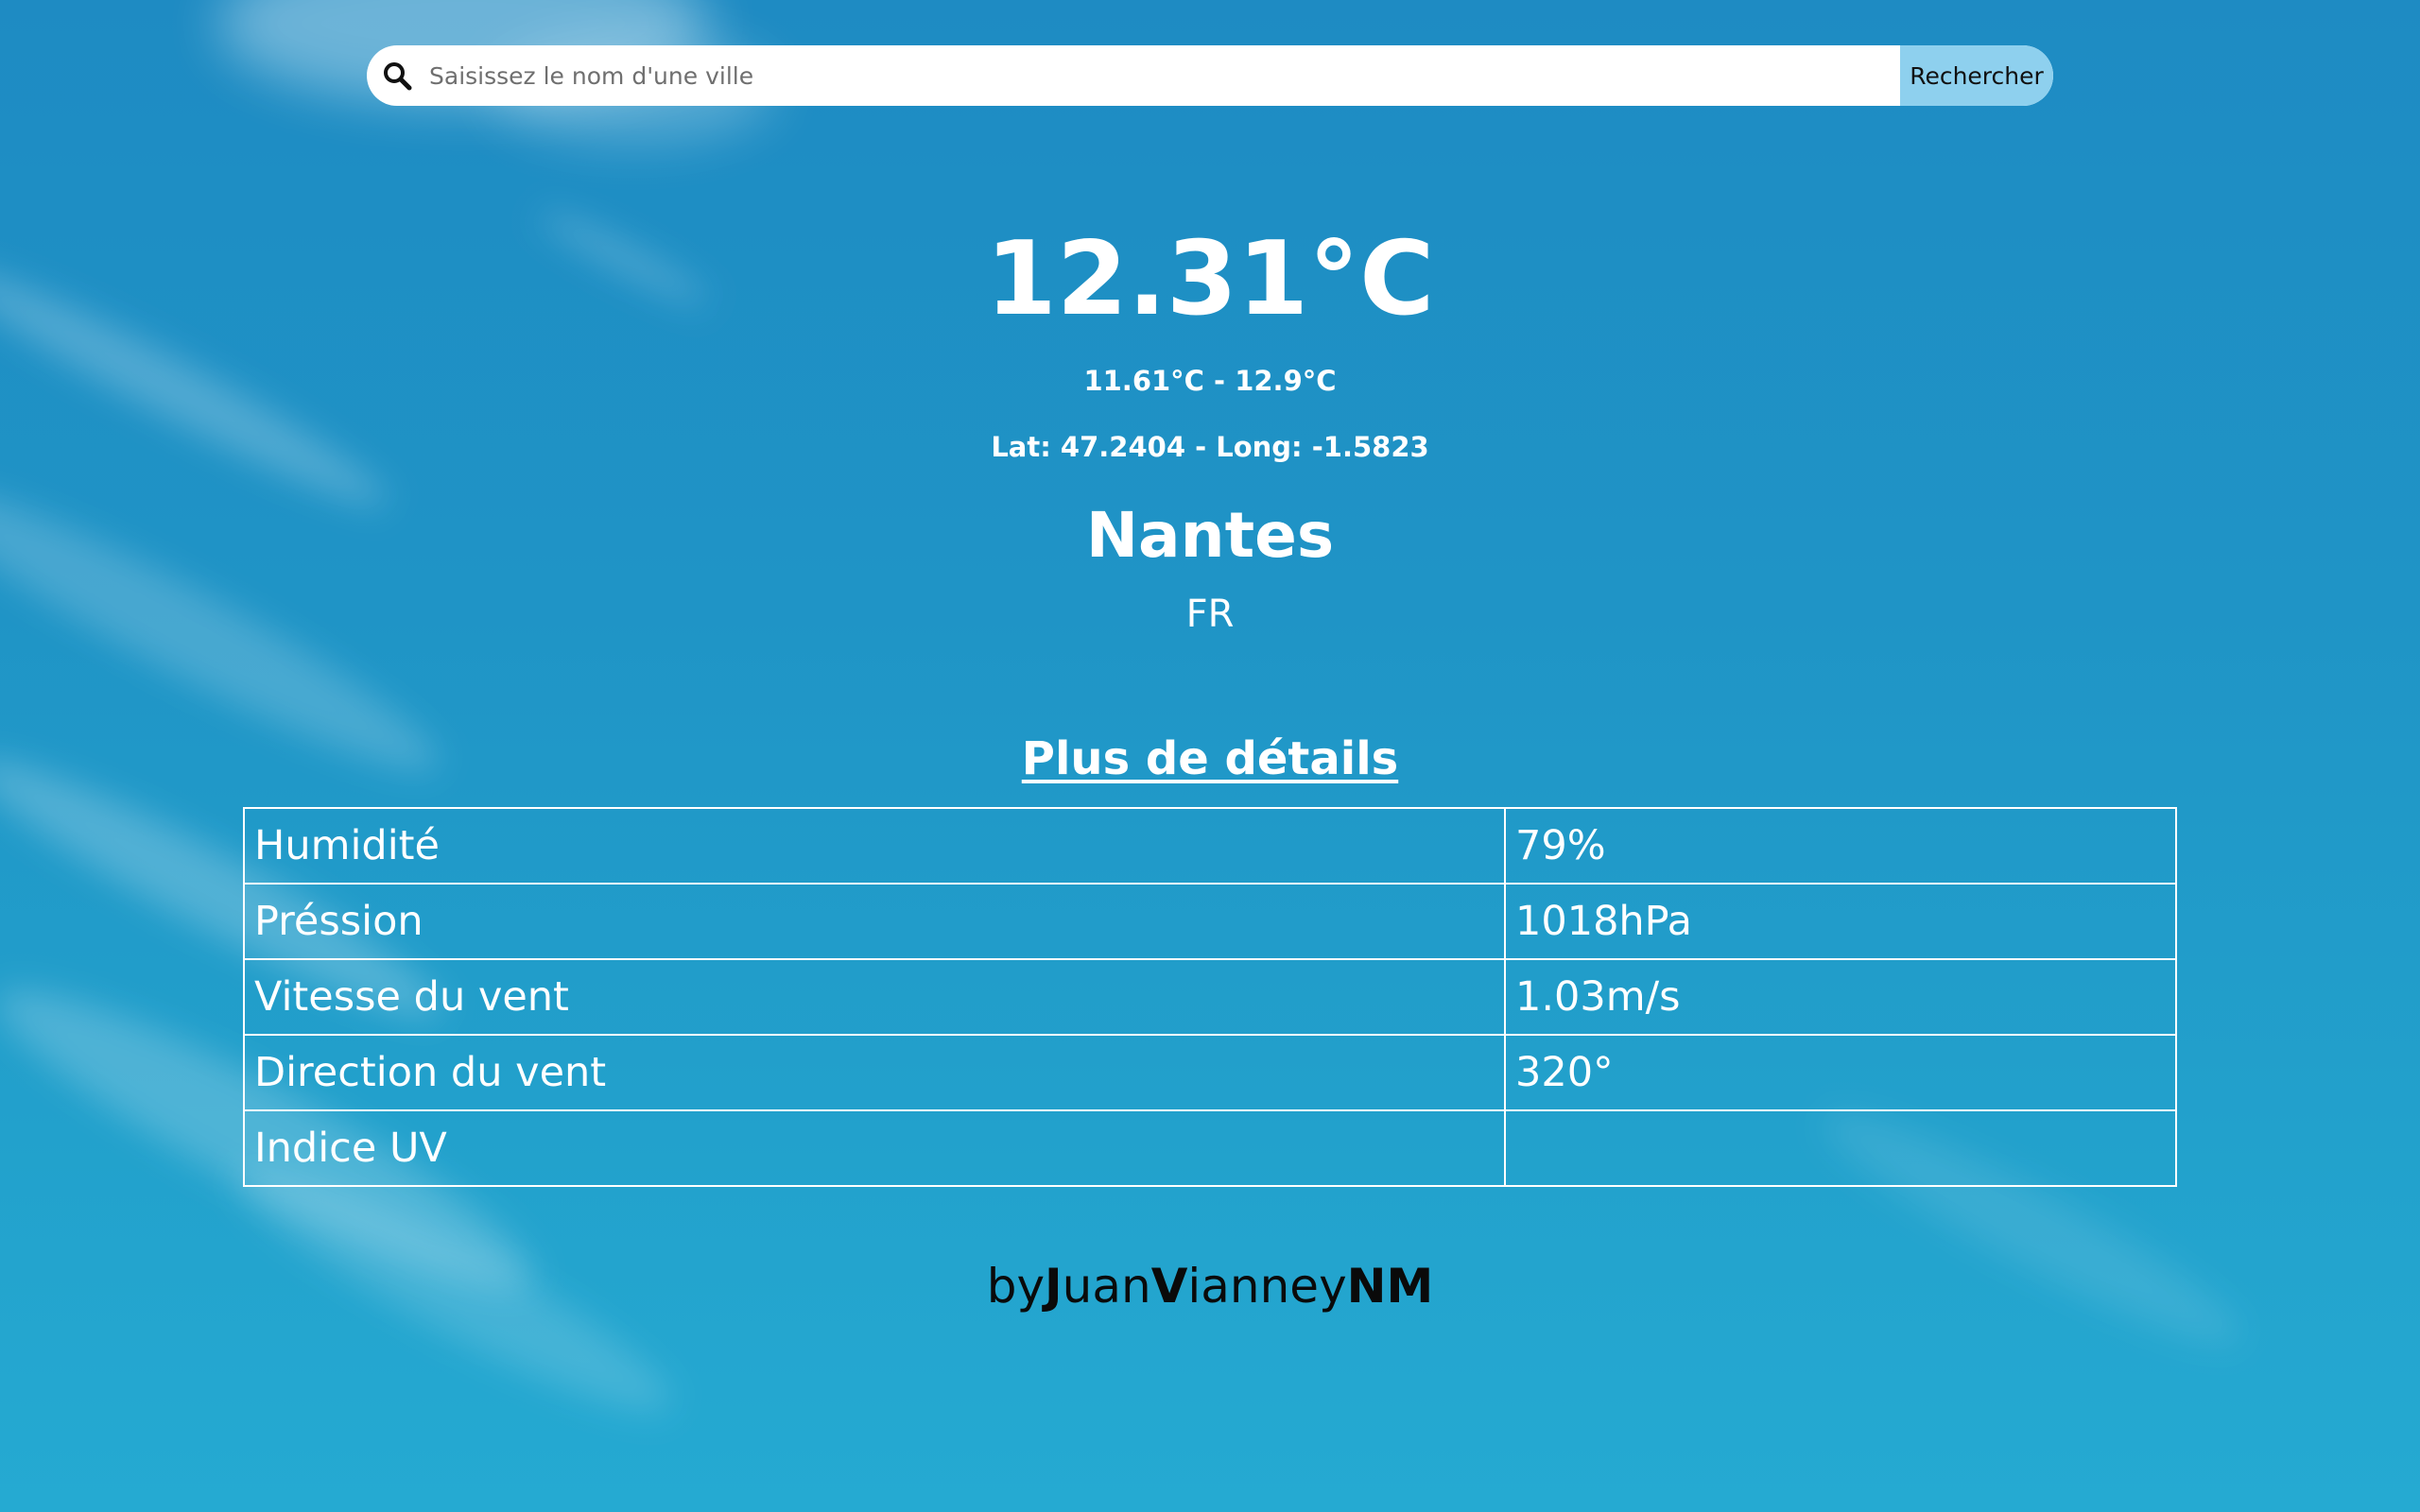 The image size is (2420, 1512). Describe the element at coordinates (1210, 758) in the screenshot. I see `details-title: Plus de détails` at that location.